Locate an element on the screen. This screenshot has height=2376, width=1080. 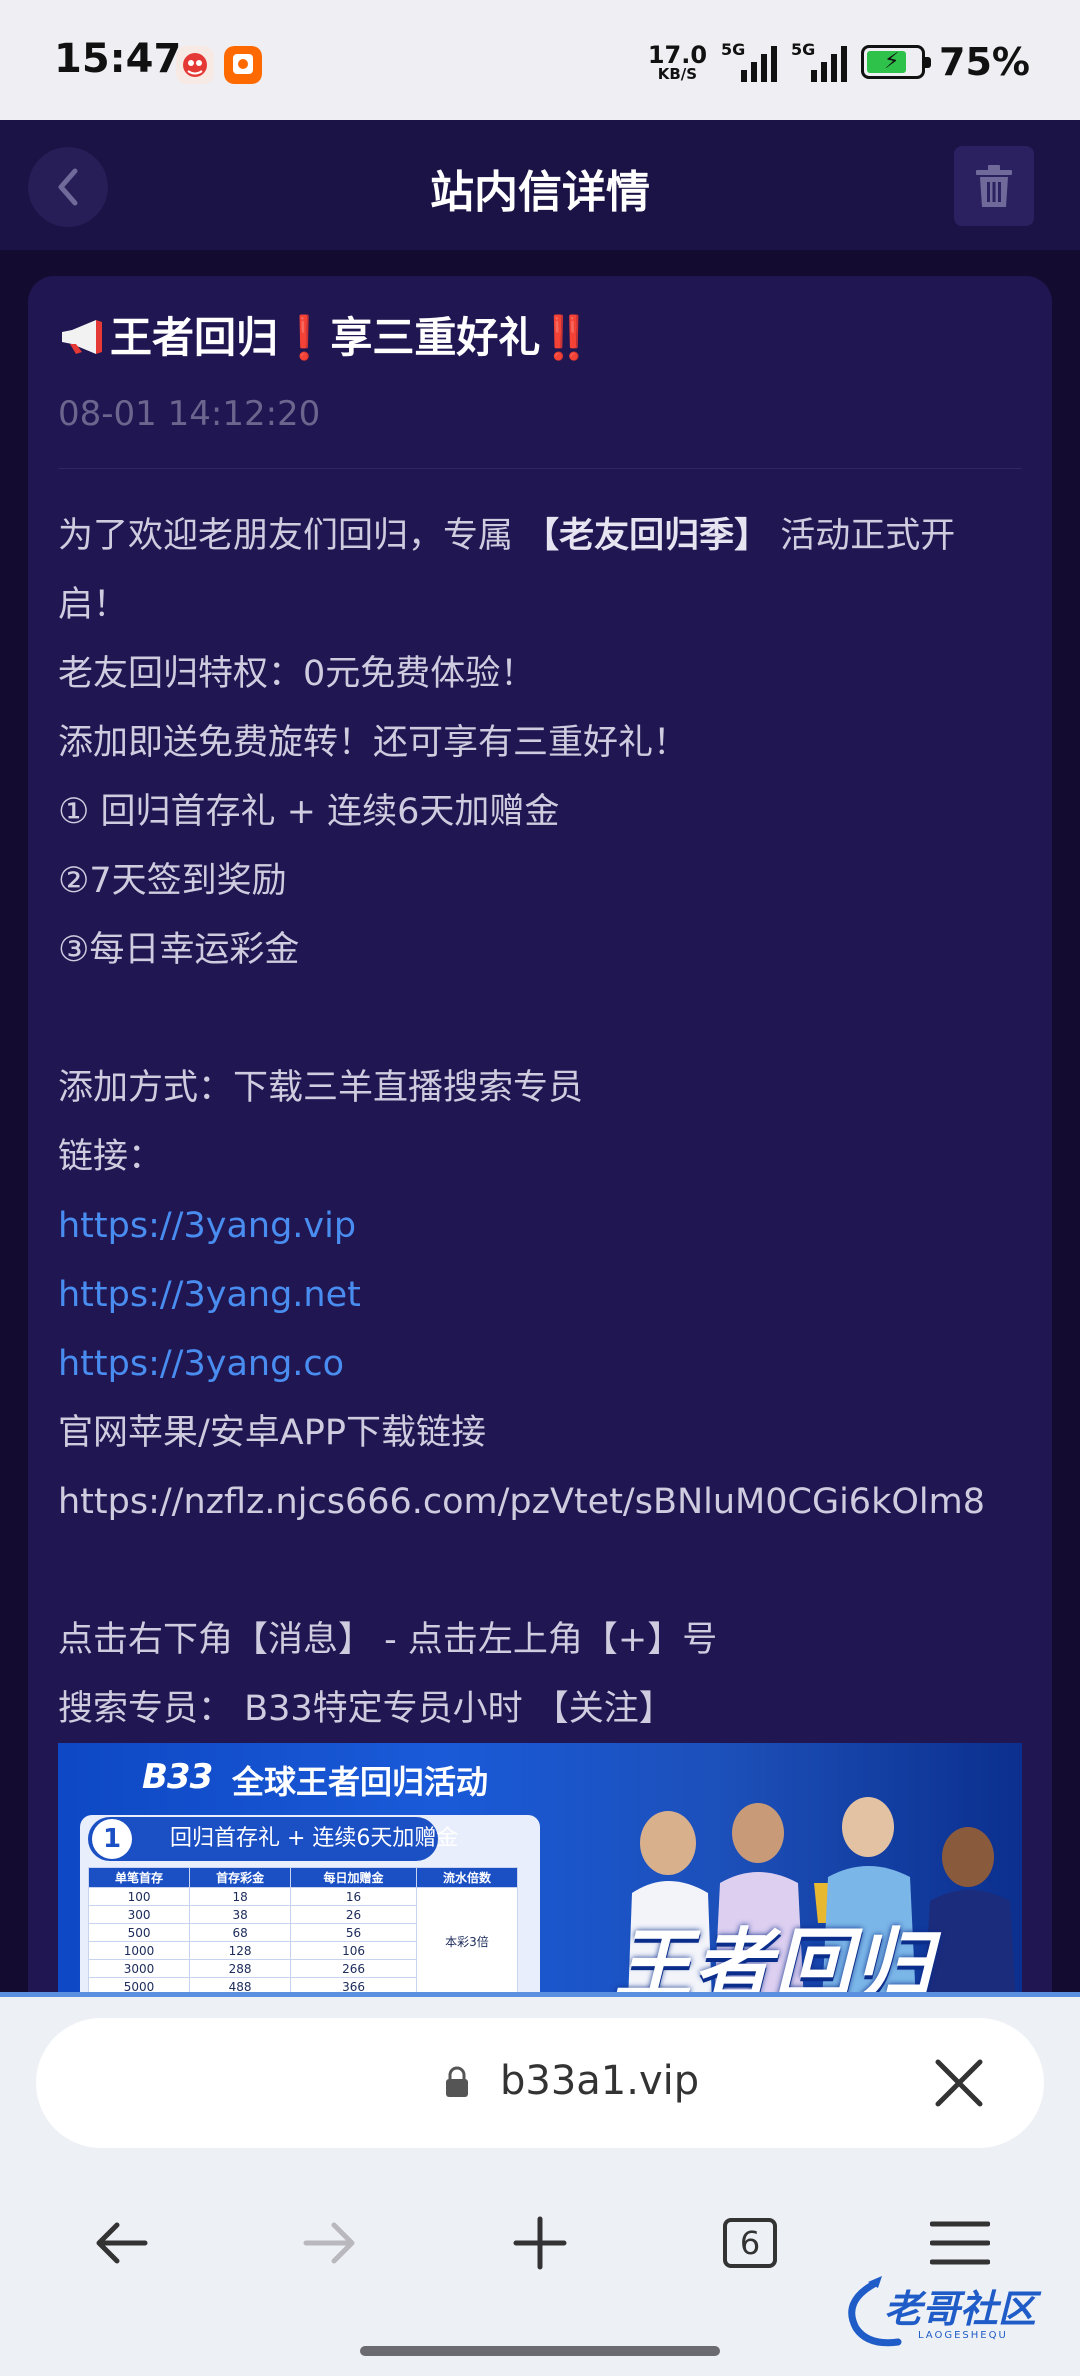
link-3yang-net: https://3yang.net is located at coordinates (545, 1295).